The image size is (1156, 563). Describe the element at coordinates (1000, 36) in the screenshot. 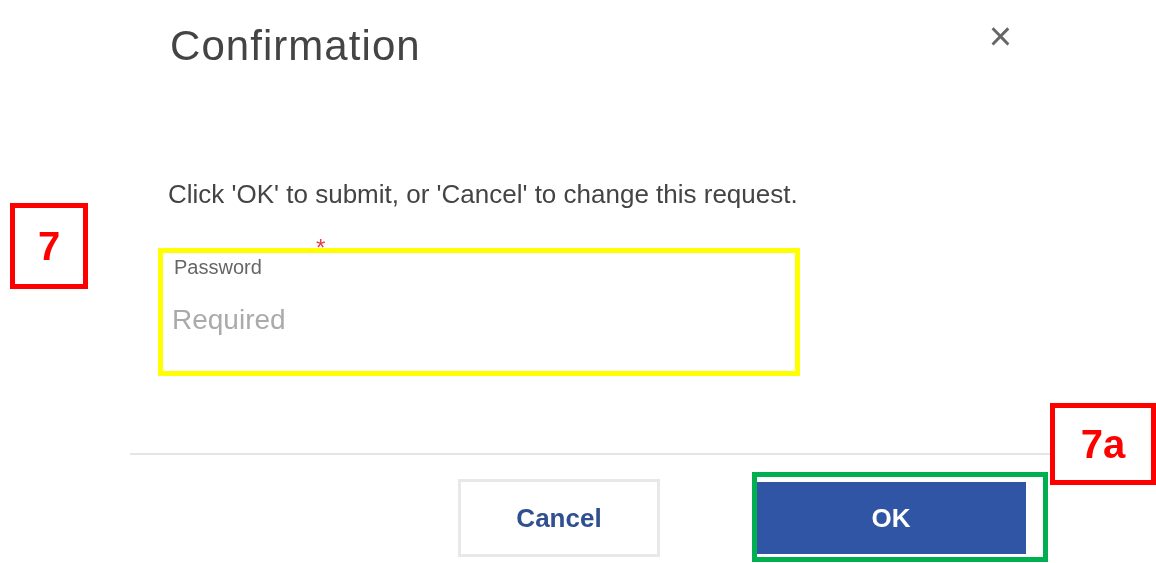

I see `close-button: ×` at that location.